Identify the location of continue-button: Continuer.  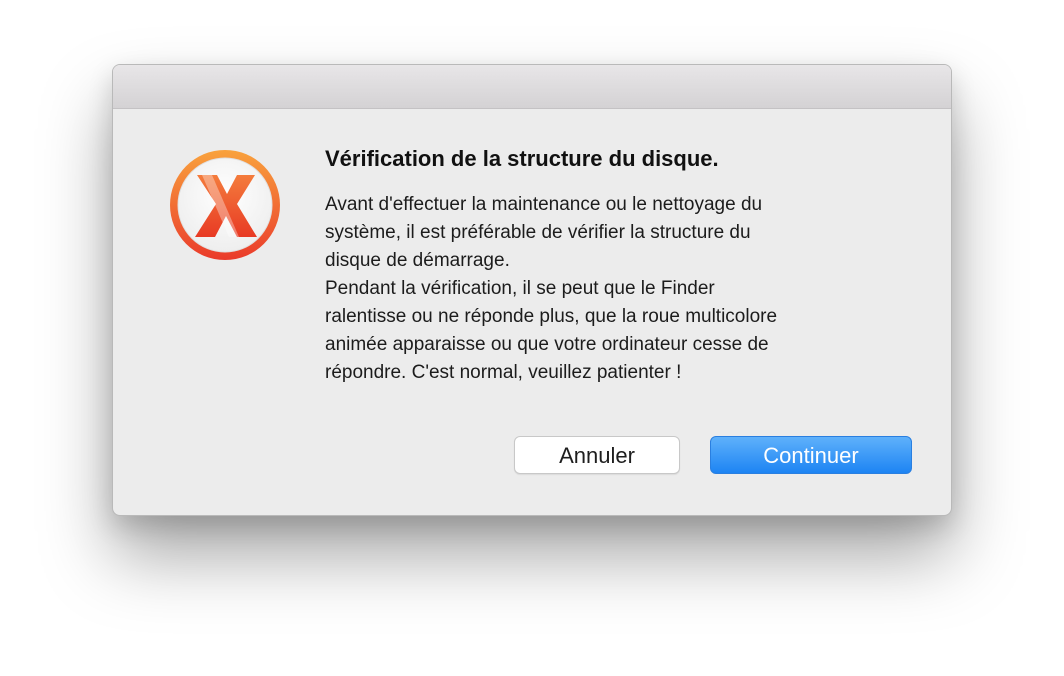
(811, 455).